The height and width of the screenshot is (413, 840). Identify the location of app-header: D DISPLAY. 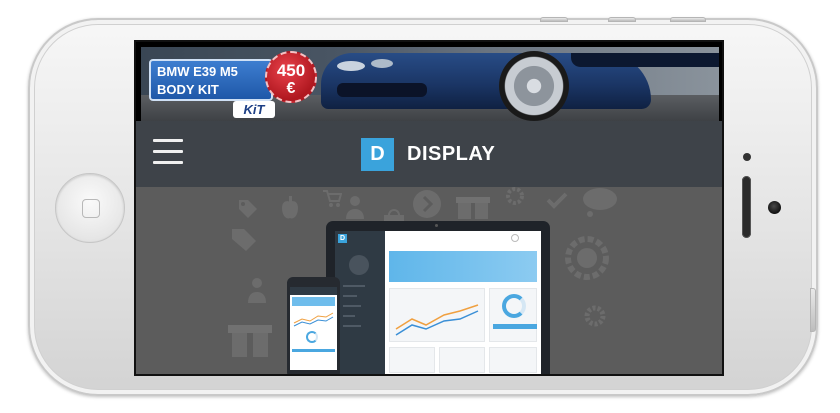
(429, 154).